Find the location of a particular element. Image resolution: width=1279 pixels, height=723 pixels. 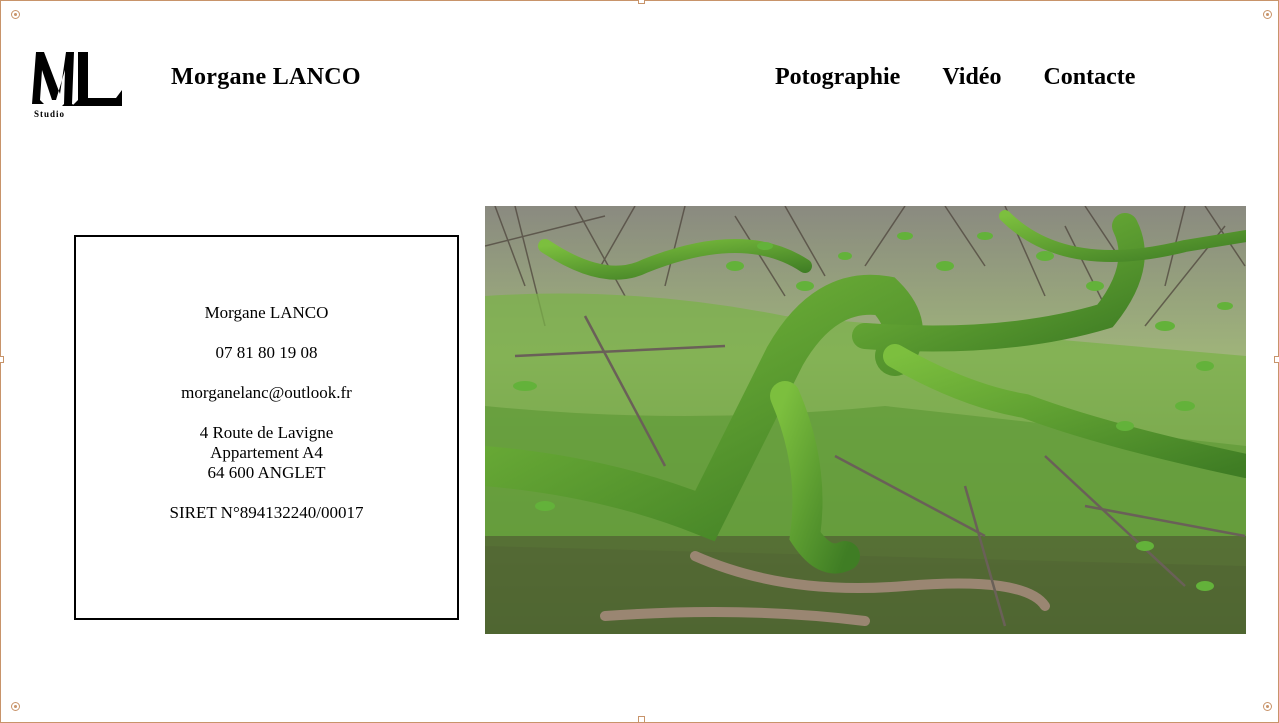

main-nav: Potographie Vidéo Contacte is located at coordinates (976, 77).